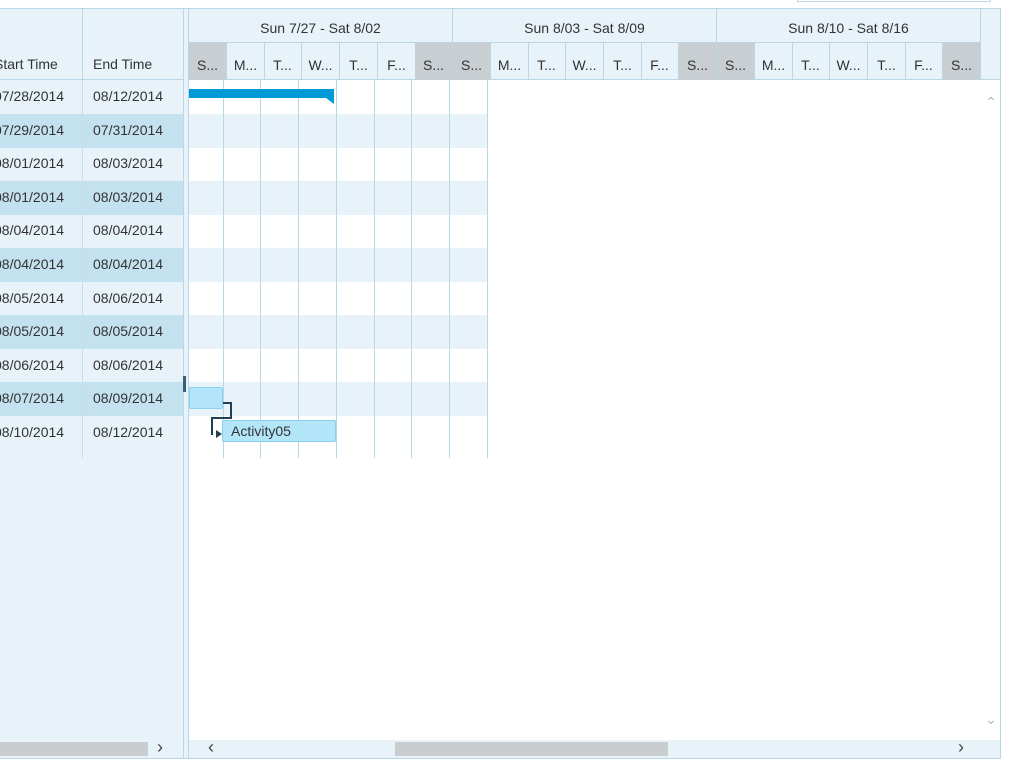  What do you see at coordinates (321, 26) in the screenshot?
I see `week-header: Sun 7/27 - Sat 8/02` at bounding box center [321, 26].